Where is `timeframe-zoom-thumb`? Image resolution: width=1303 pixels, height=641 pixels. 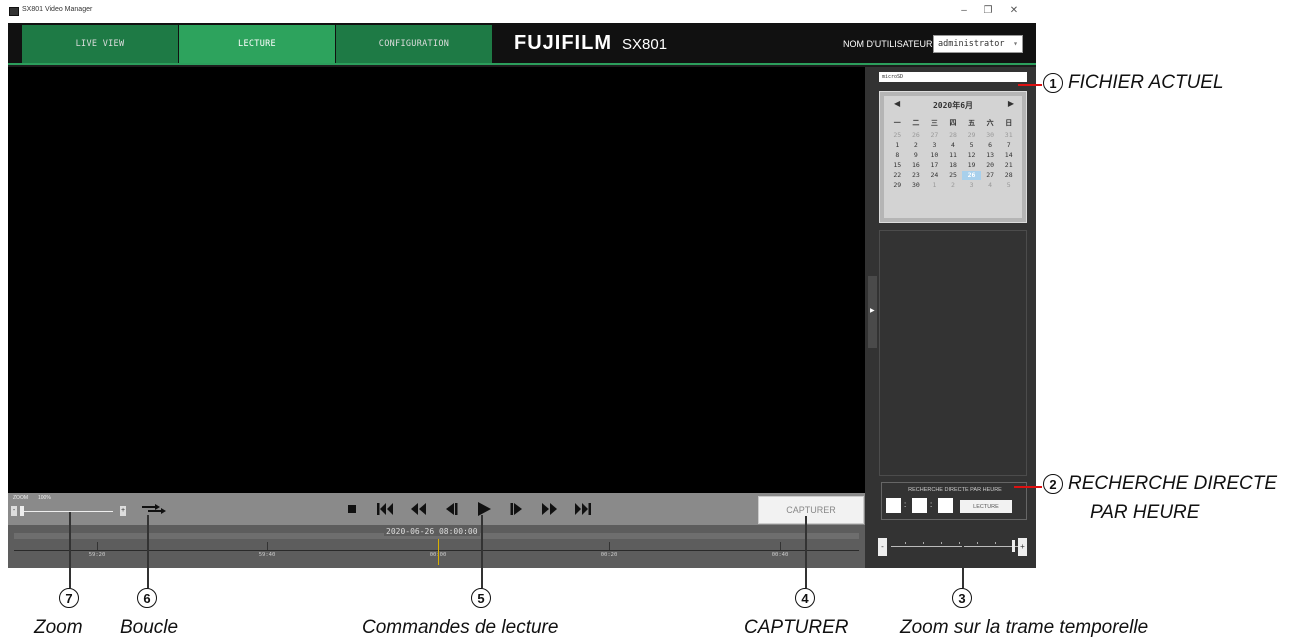
timeframe-zoom-thumb is located at coordinates (1013, 546).